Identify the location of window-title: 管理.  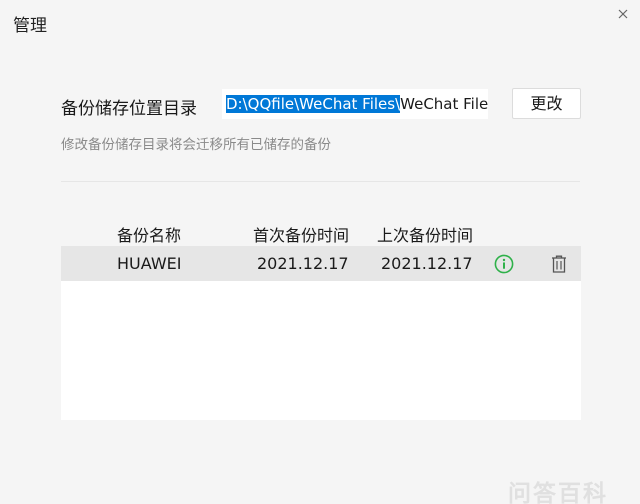
(30, 26).